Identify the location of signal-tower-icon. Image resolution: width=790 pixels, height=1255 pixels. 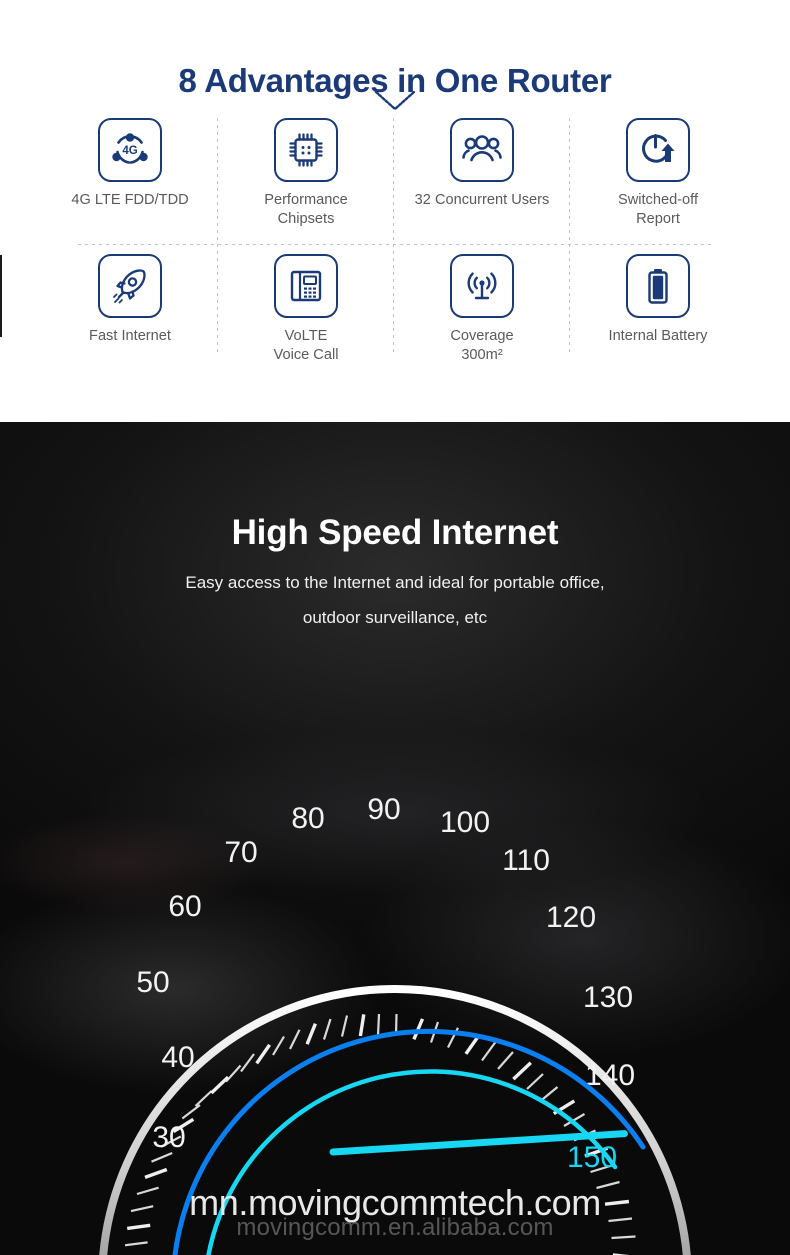
(482, 286).